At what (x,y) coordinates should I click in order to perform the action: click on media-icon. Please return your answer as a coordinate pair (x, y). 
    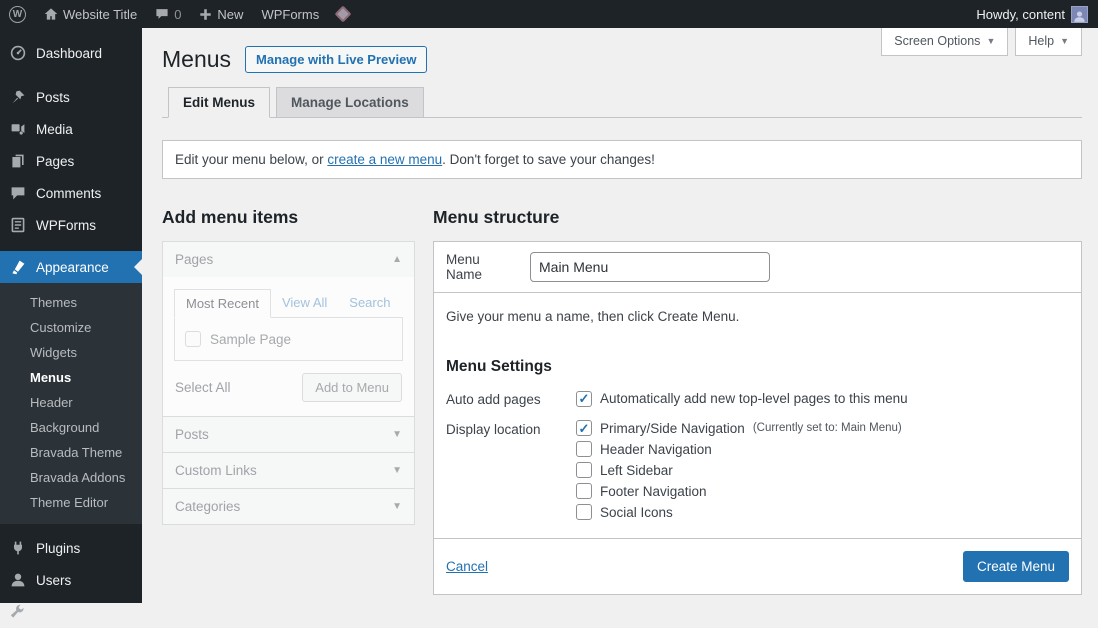
    Looking at the image, I should click on (18, 129).